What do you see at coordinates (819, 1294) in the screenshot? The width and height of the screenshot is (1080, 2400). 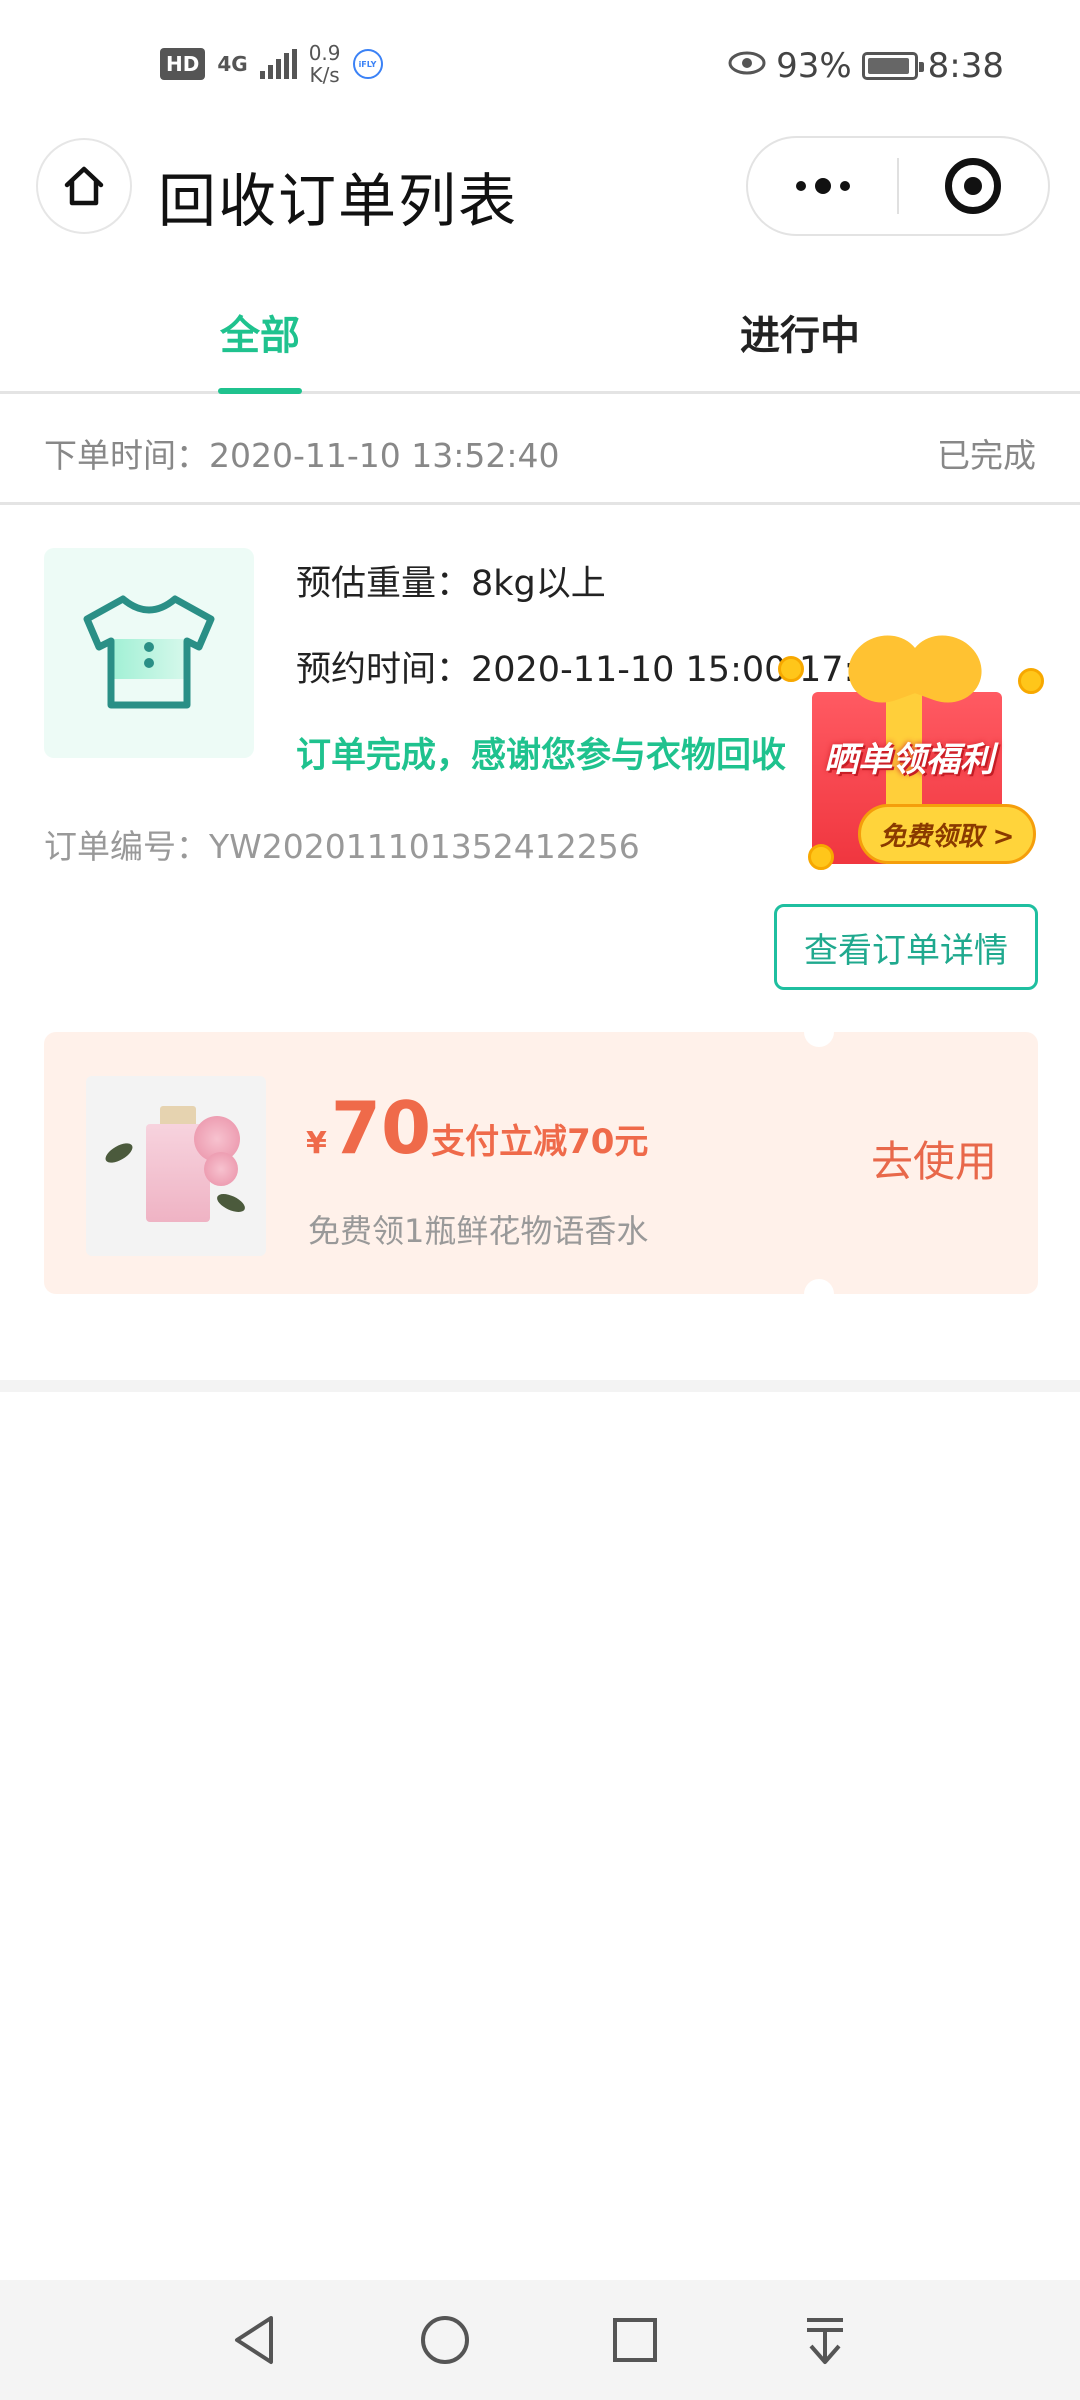 I see `coupon-notch-bottom` at bounding box center [819, 1294].